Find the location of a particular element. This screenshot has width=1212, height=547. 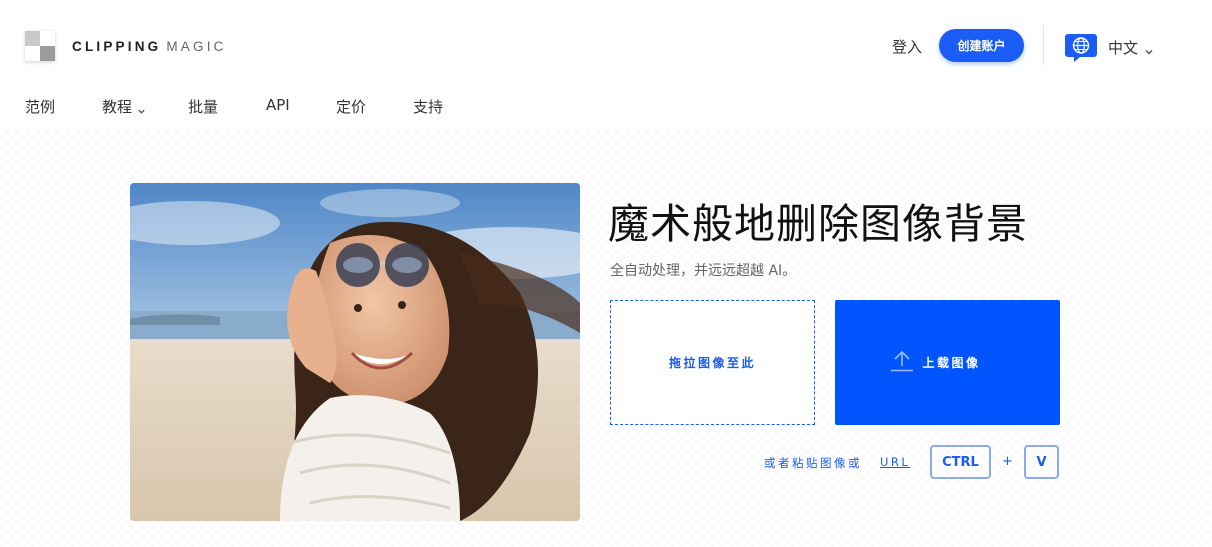

nav-item-label: 教程 is located at coordinates (117, 107).